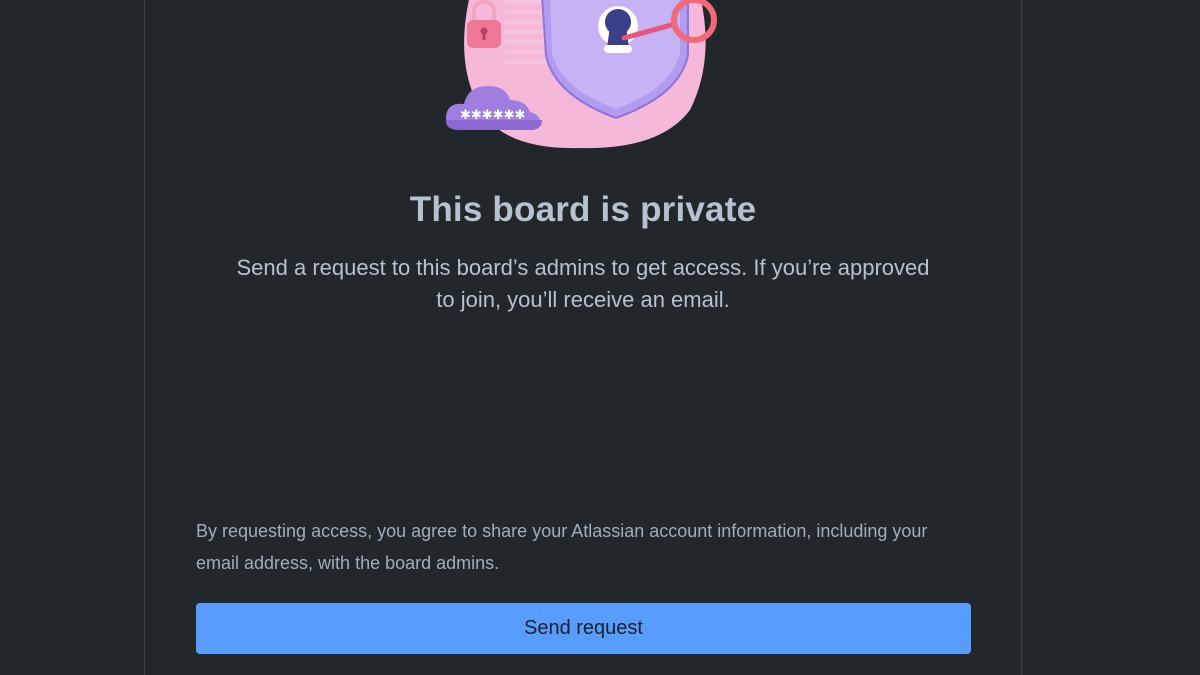  What do you see at coordinates (583, 628) in the screenshot?
I see `send-request-button: Send request` at bounding box center [583, 628].